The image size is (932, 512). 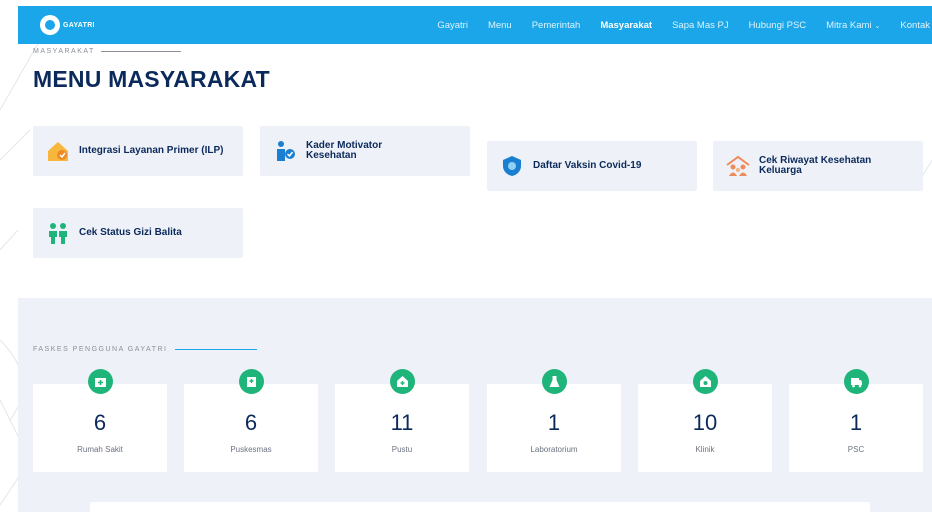 What do you see at coordinates (100, 449) in the screenshot?
I see `stat-label: Rumah Sakit` at bounding box center [100, 449].